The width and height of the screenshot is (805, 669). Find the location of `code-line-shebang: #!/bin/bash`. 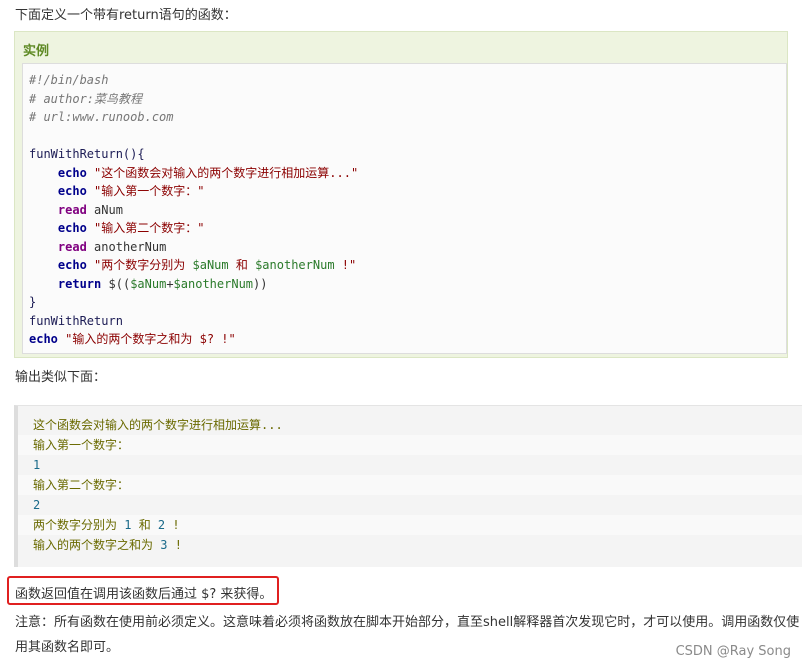

code-line-shebang: #!/bin/bash is located at coordinates (69, 80).